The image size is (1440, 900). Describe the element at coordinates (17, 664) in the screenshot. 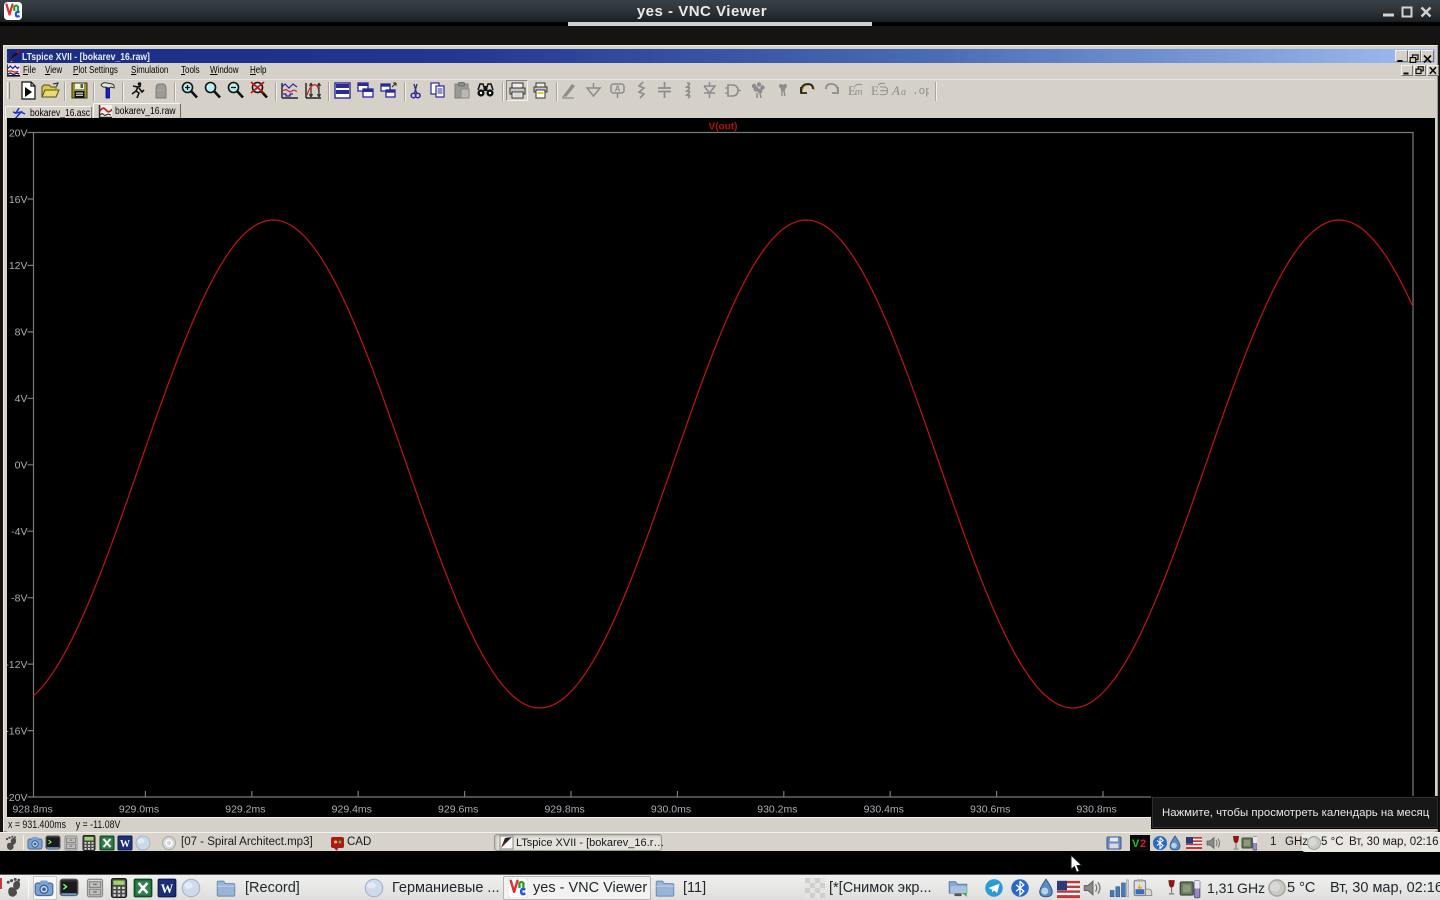

I see `svg-text: -12V` at that location.